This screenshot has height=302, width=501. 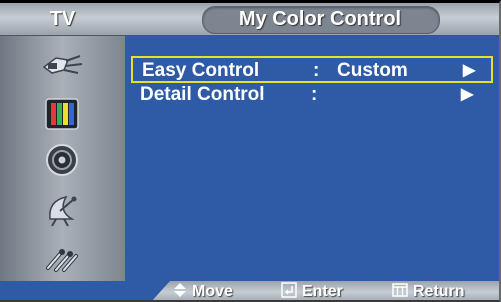 What do you see at coordinates (202, 94) in the screenshot?
I see `menu-item-label: Detail Control` at bounding box center [202, 94].